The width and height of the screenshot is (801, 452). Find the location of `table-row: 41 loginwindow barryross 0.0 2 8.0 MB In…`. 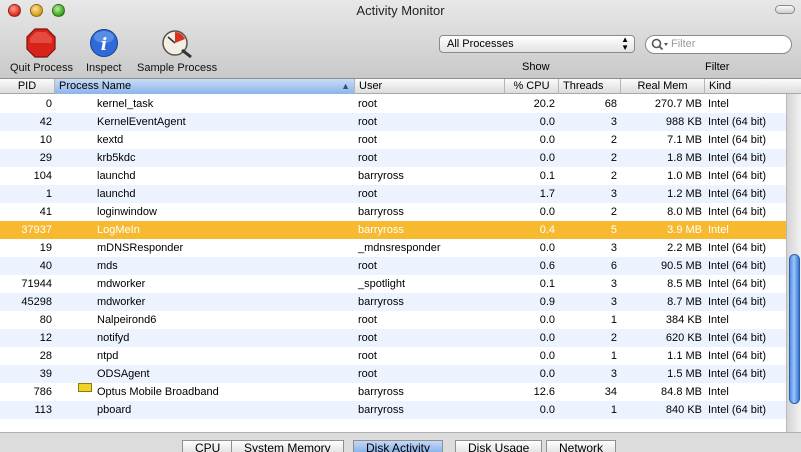

table-row: 41 loginwindow barryross 0.0 2 8.0 MB In… is located at coordinates (393, 212).